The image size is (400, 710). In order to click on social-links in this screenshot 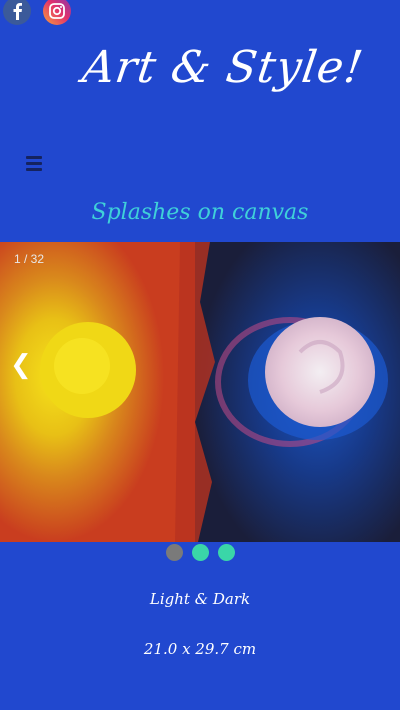, I will do `click(37, 12)`.